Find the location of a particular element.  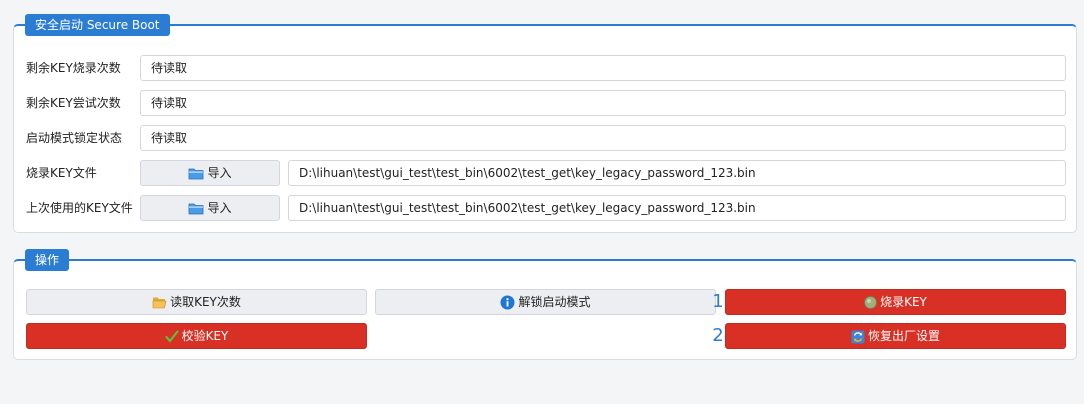

secure-boot-title: 安全启动 Secure Boot is located at coordinates (97, 25).